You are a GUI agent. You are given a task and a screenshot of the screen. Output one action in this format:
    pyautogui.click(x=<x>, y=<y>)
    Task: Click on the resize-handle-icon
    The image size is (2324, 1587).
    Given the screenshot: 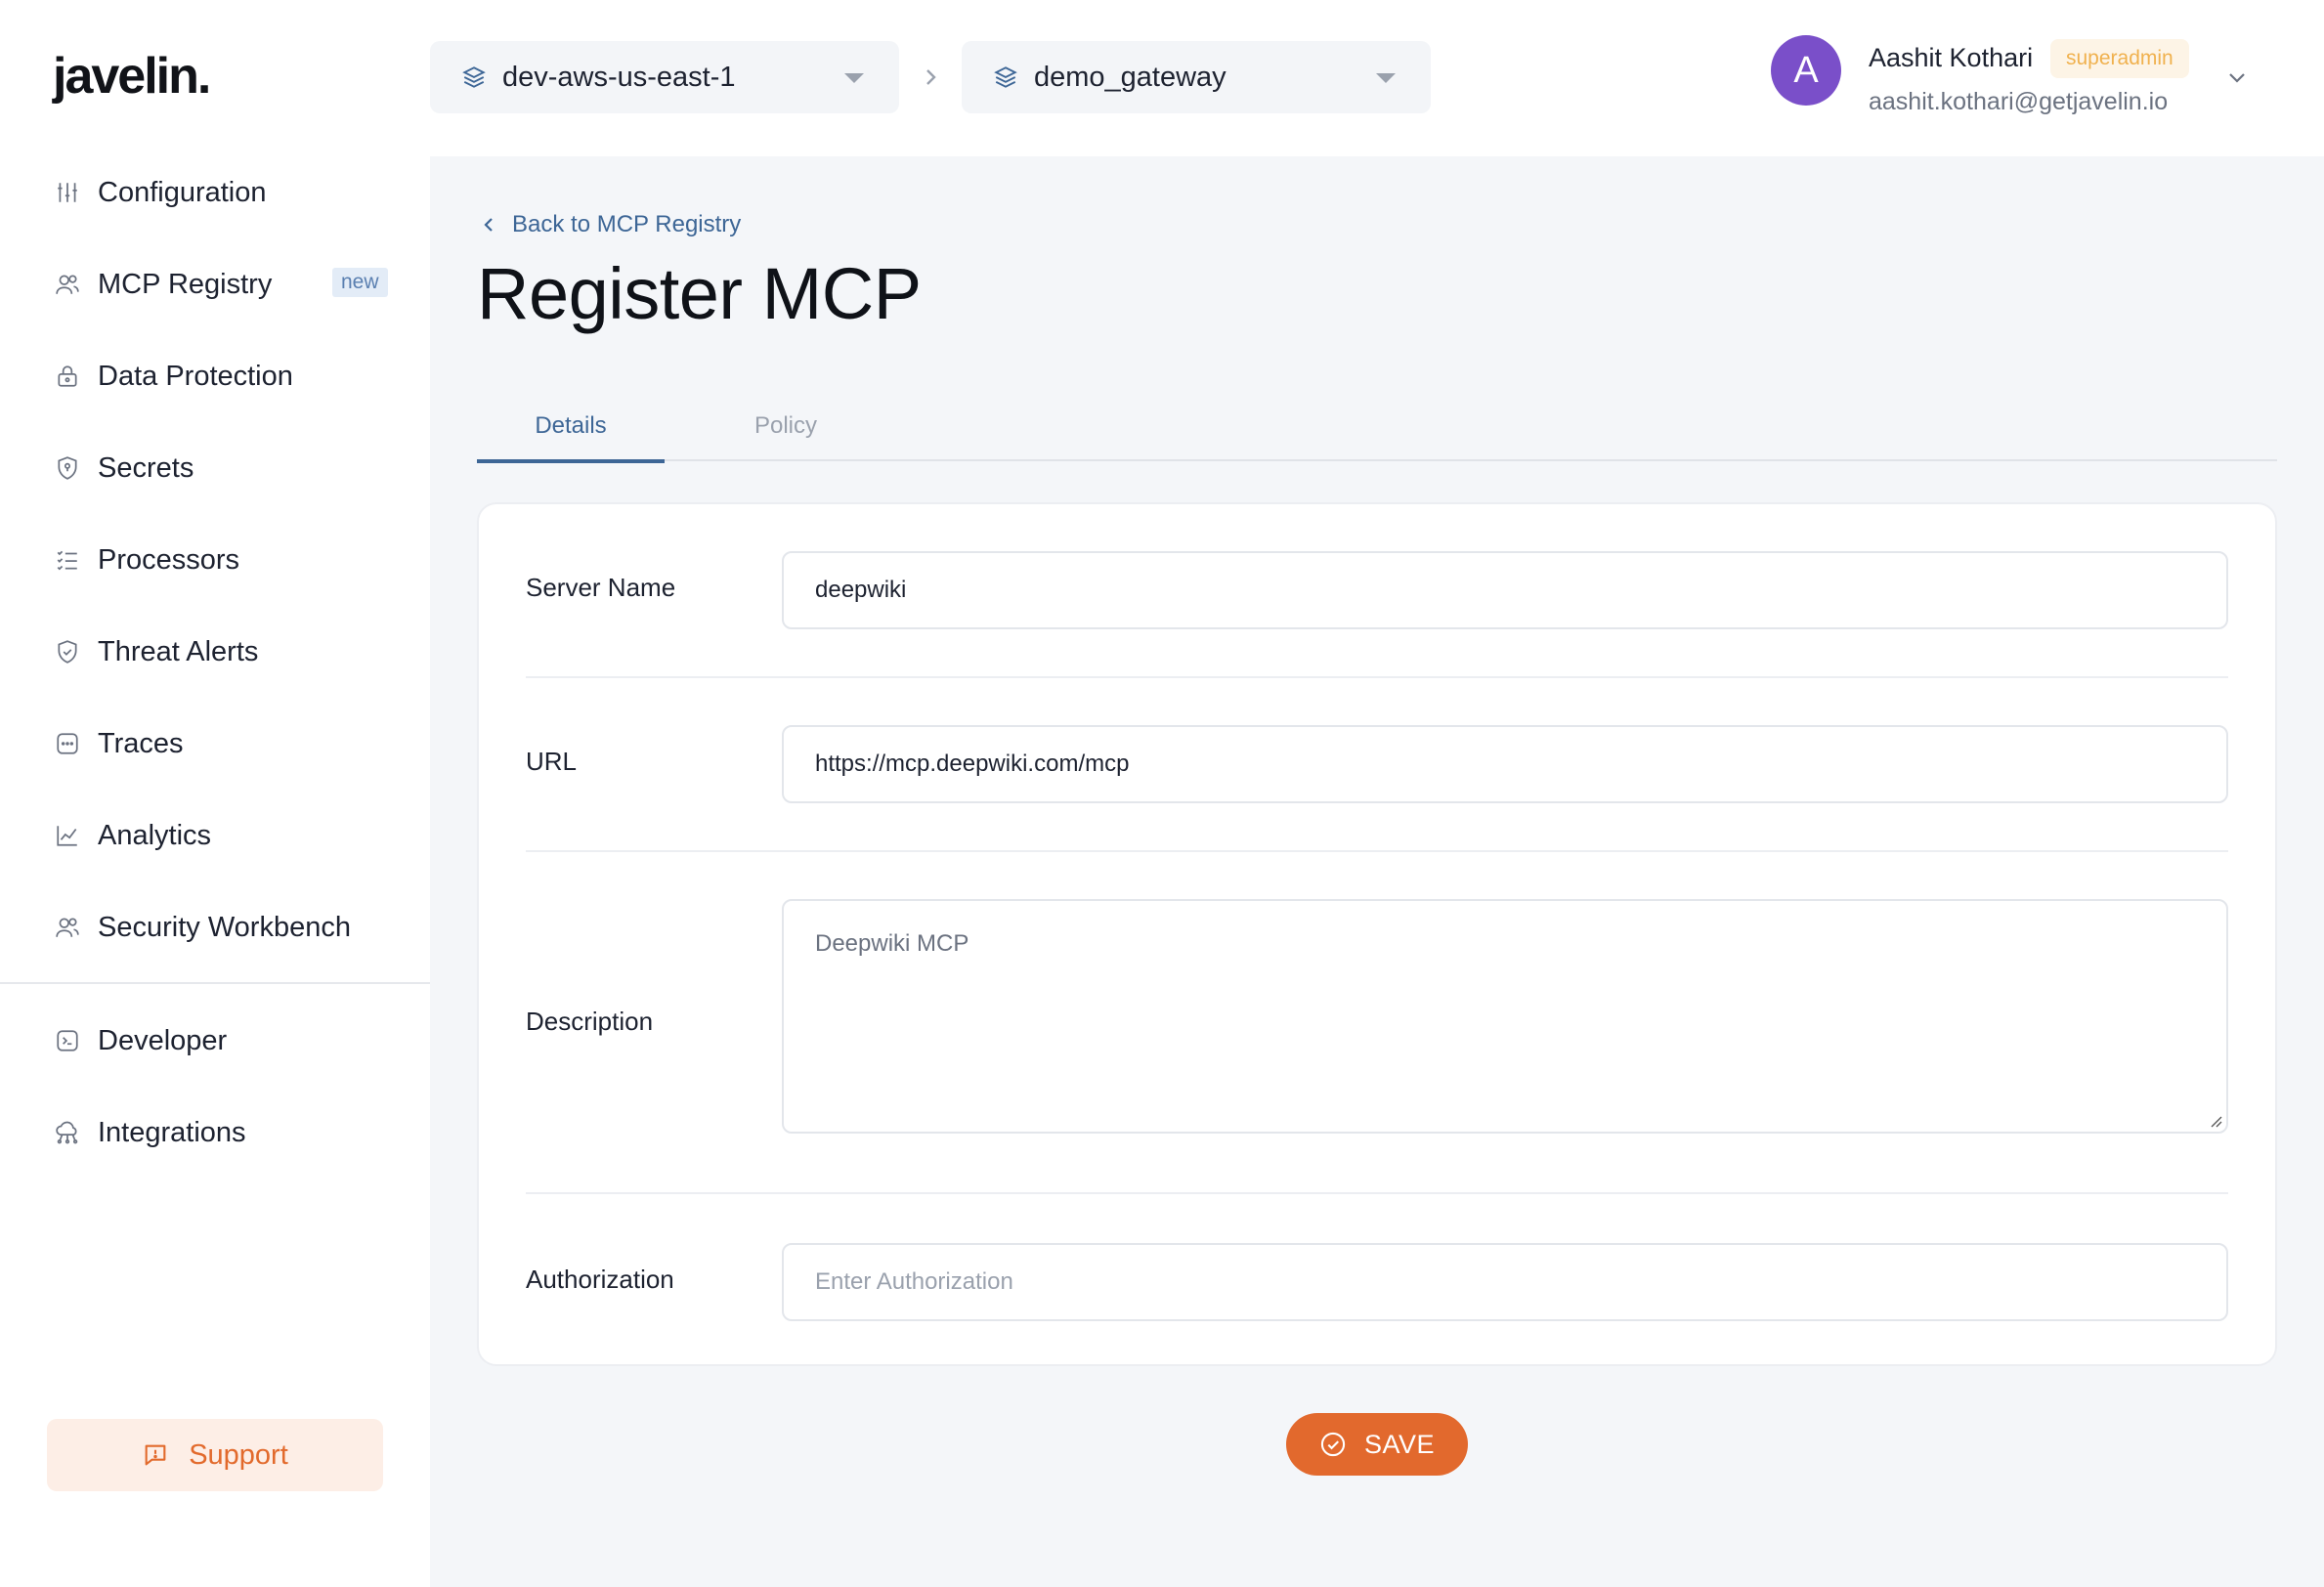 What is the action you would take?
    pyautogui.click(x=2215, y=1121)
    